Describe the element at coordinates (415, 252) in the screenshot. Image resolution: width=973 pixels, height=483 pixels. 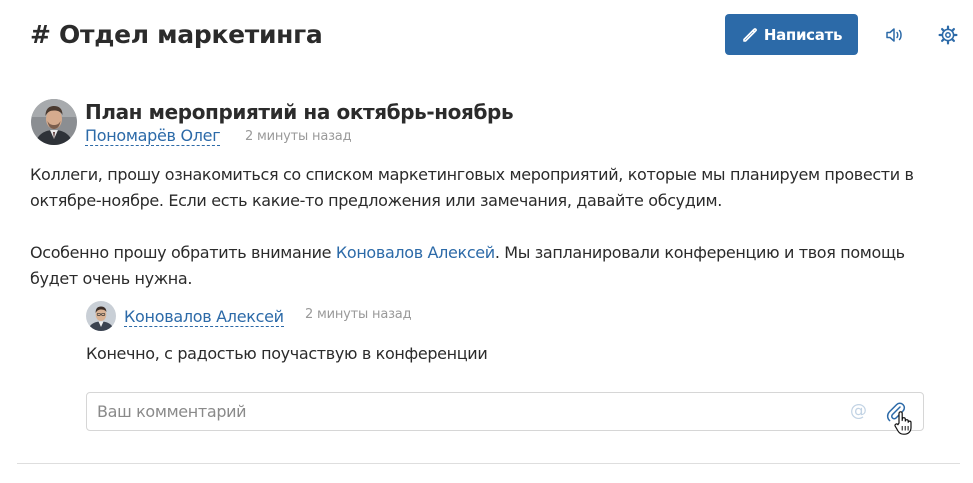
I see `user-mention-link: Коновалов Алексей` at that location.